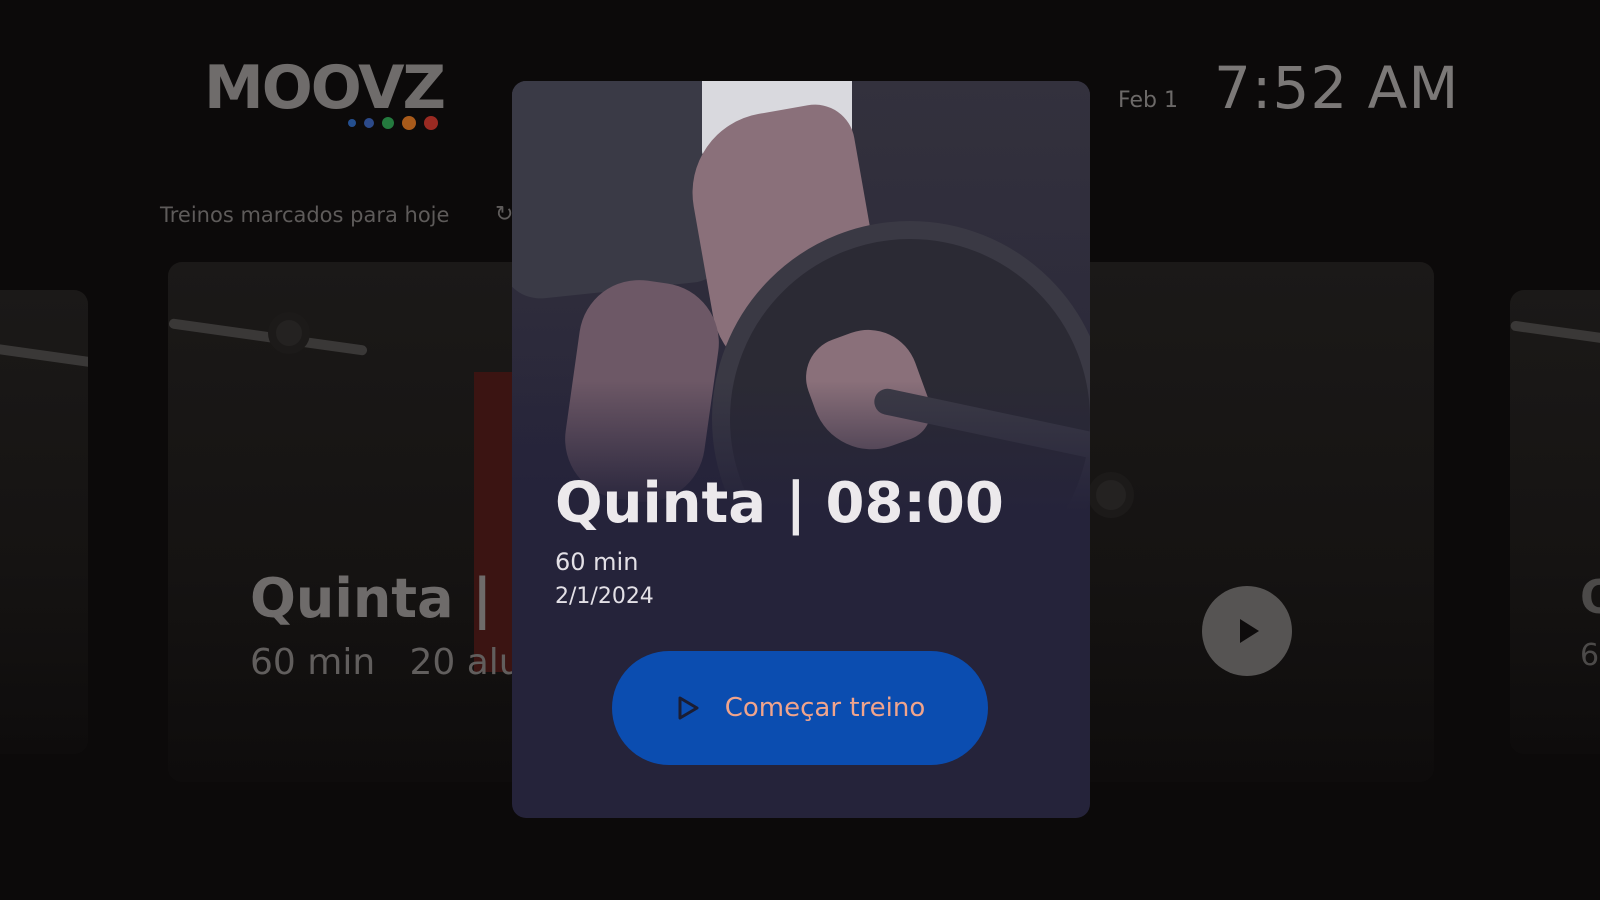 This screenshot has height=900, width=1600. Describe the element at coordinates (409, 123) in the screenshot. I see `logo-dot-orange` at that location.